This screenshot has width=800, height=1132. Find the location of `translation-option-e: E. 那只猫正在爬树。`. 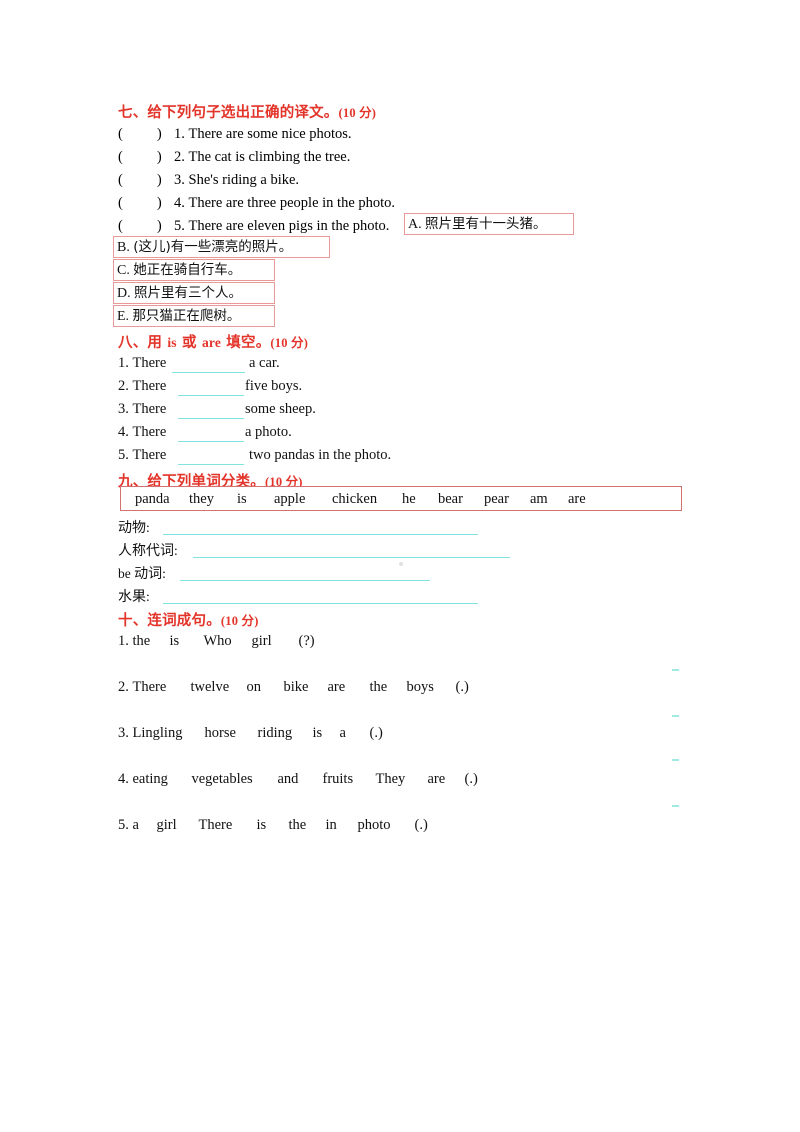

translation-option-e: E. 那只猫正在爬树。 is located at coordinates (194, 316).